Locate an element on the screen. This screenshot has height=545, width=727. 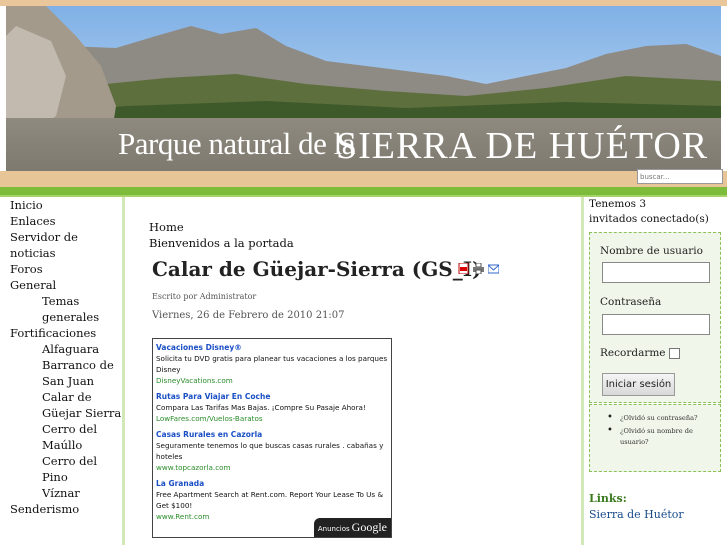
print-icon is located at coordinates (478, 268).